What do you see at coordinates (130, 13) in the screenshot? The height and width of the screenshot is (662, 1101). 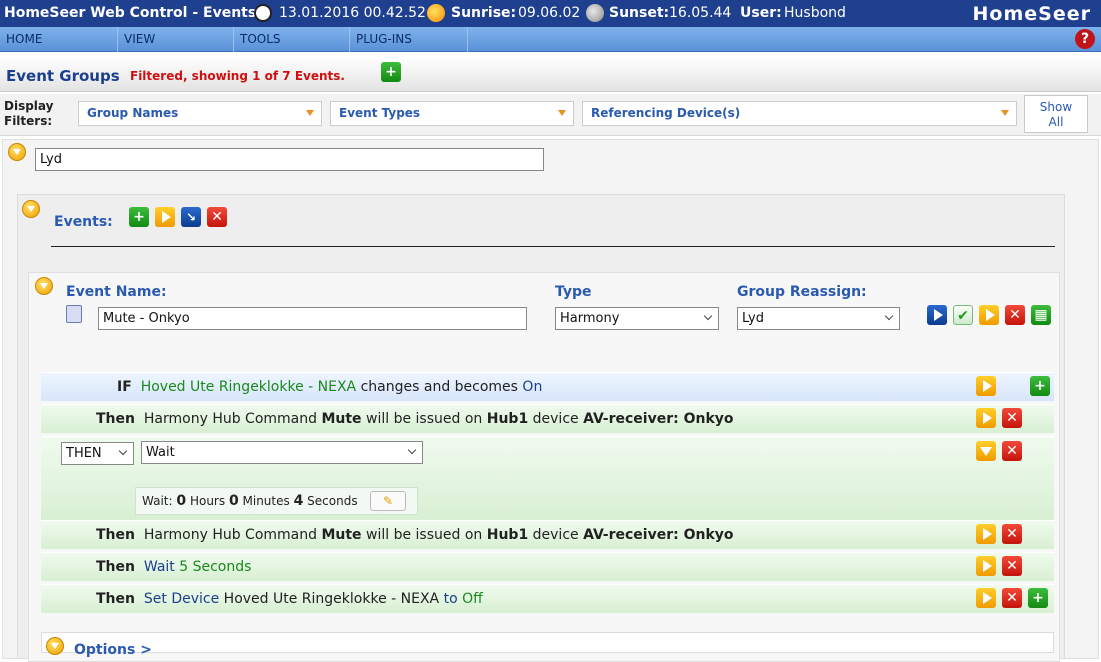 I see `app-title: HomeSeer Web Control - Events` at bounding box center [130, 13].